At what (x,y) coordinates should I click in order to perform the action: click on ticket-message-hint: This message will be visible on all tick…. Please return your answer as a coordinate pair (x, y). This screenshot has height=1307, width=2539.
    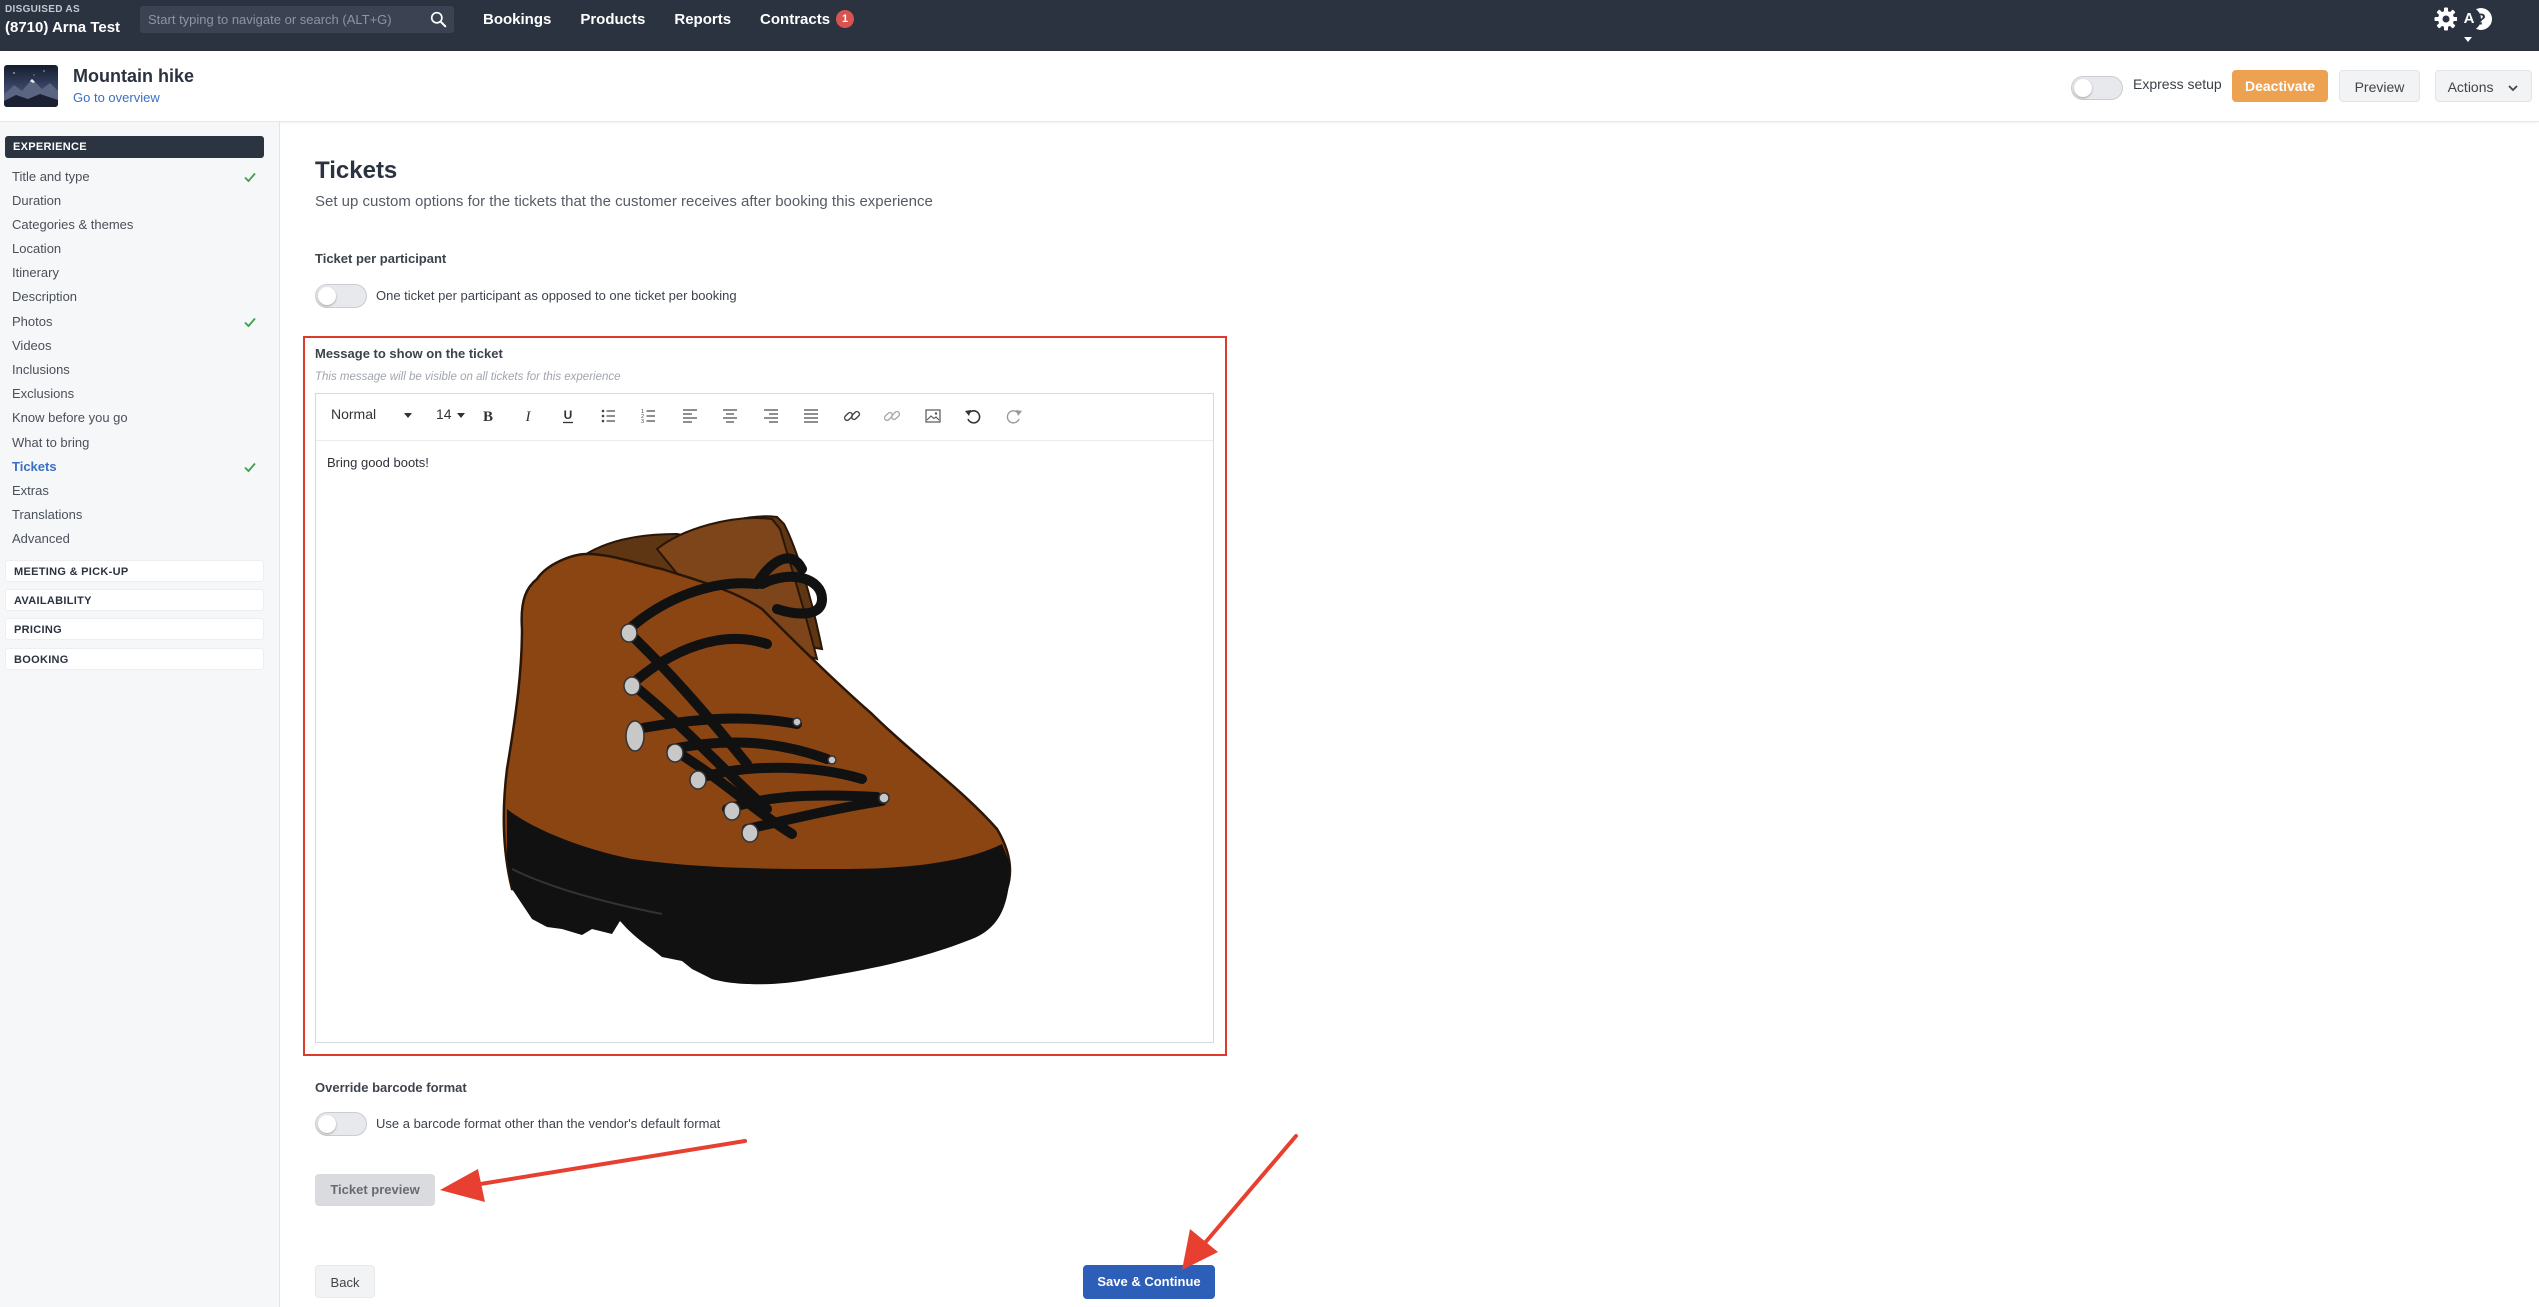
    Looking at the image, I should click on (468, 377).